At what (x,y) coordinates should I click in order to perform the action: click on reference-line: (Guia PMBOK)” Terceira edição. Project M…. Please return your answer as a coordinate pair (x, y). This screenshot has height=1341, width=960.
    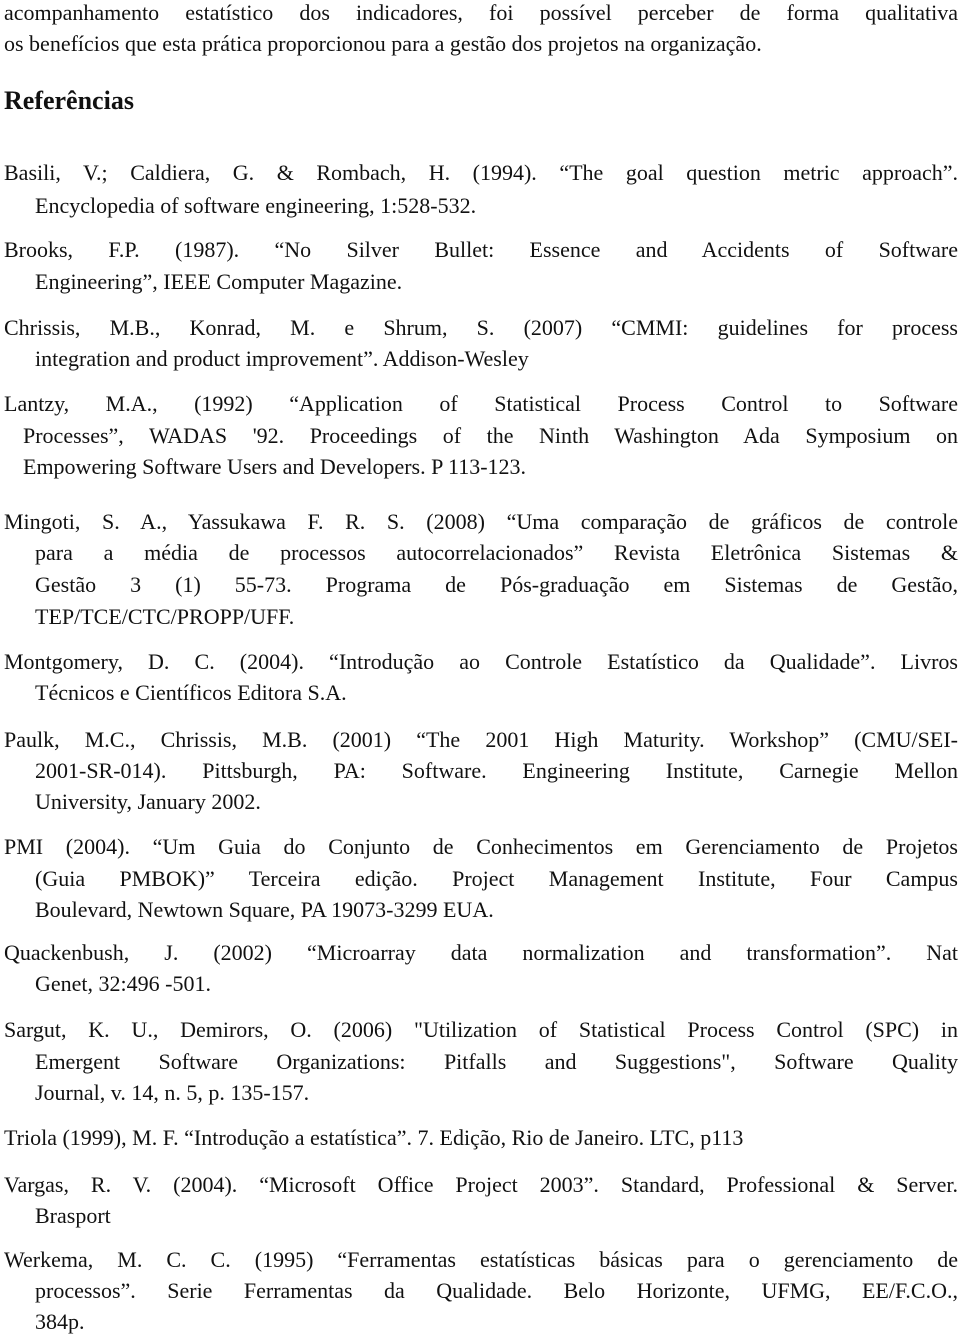
    Looking at the image, I should click on (496, 878).